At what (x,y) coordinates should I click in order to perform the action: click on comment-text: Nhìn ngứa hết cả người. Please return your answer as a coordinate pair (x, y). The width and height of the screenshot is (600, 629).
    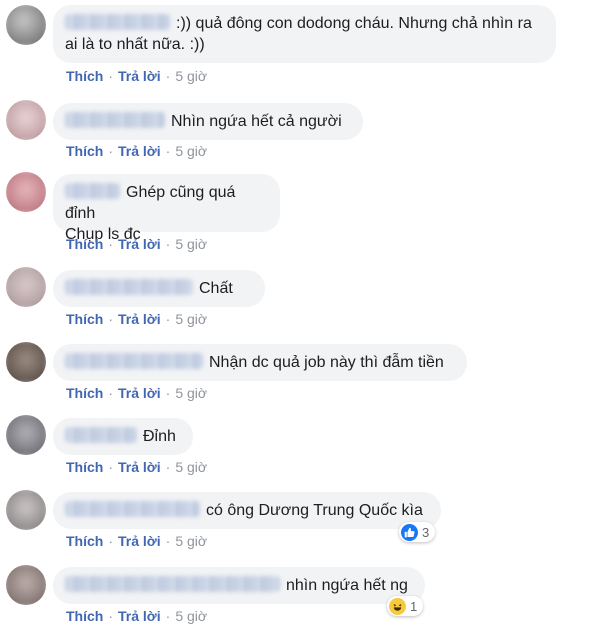
    Looking at the image, I should click on (256, 121).